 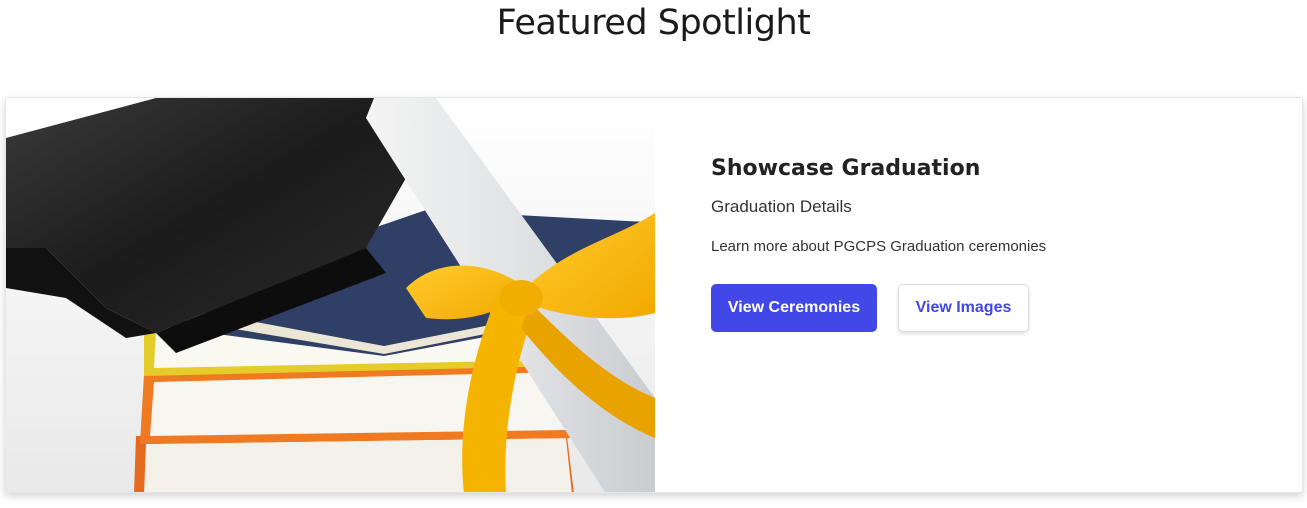 I want to click on card-subtitle: Graduation Details, so click(x=781, y=206).